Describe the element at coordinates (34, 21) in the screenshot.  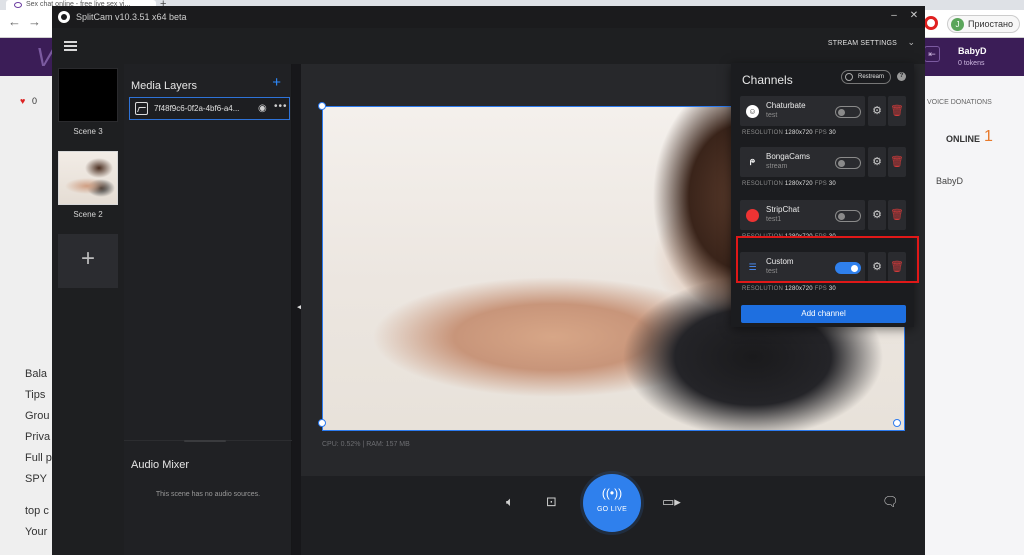
I see `forward-arrow-icon: →` at that location.